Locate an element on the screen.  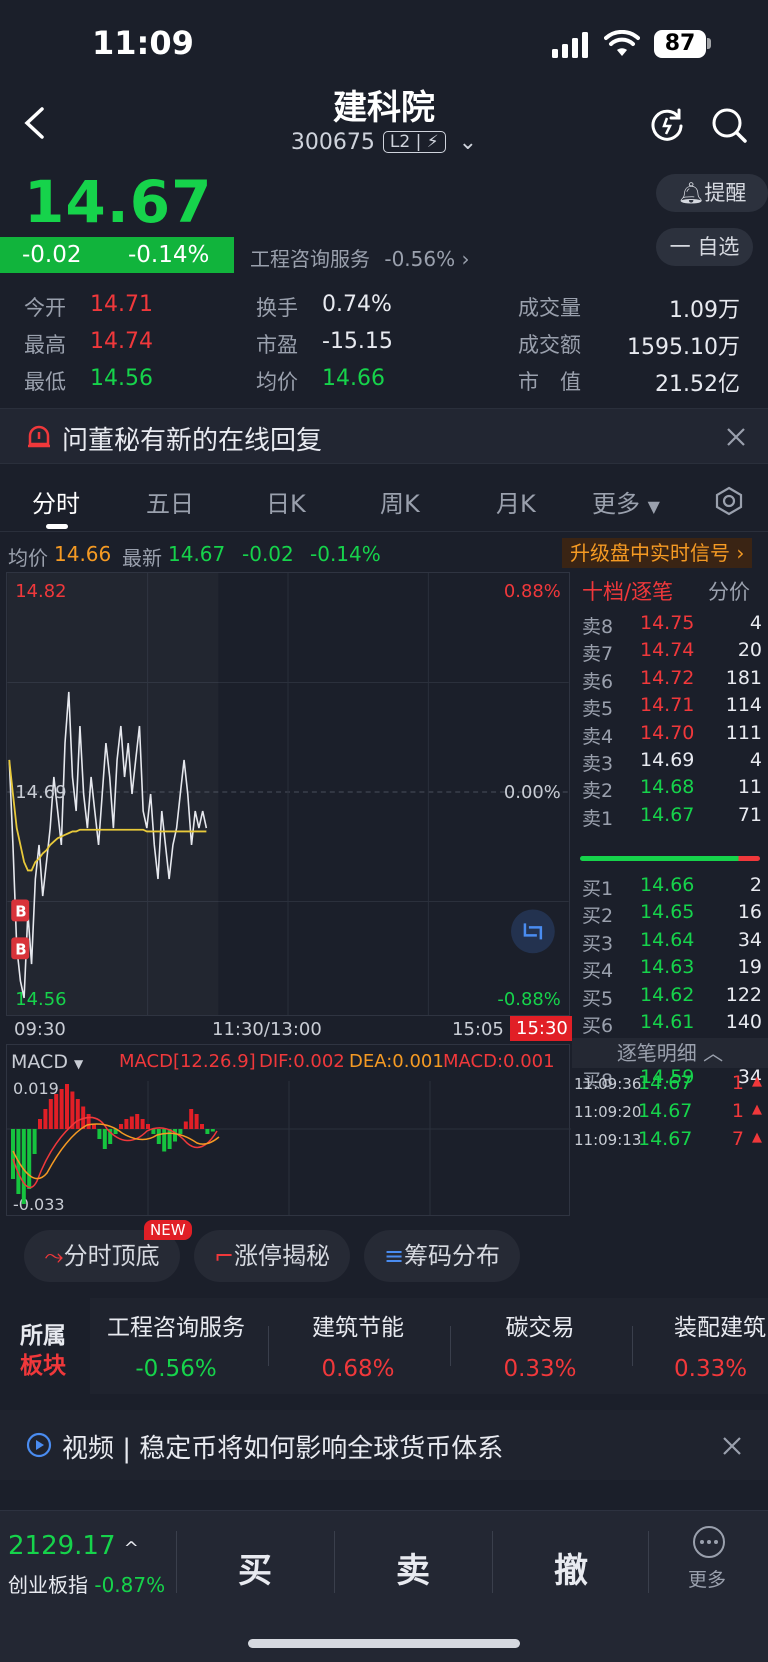
chart-change: -0.02 is located at coordinates (268, 554).